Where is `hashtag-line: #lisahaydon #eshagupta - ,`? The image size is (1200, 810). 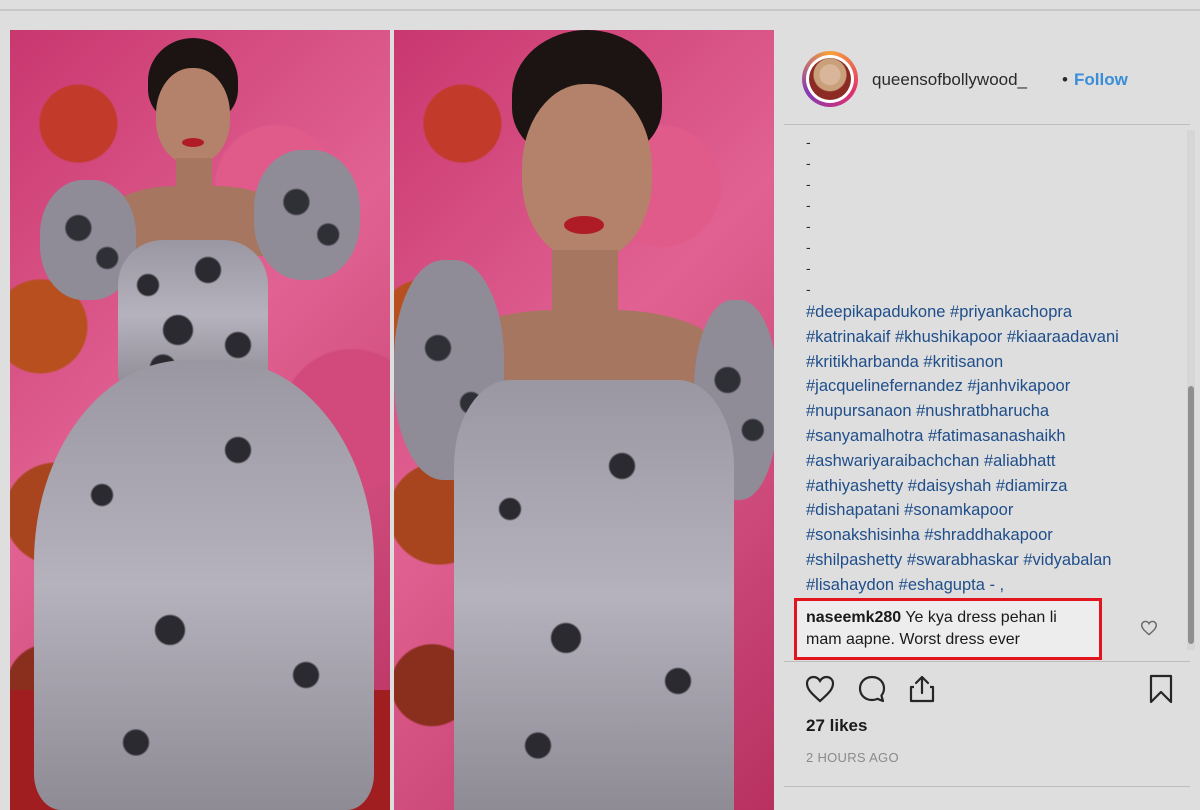
hashtag-line: #lisahaydon #eshagupta - , is located at coordinates (986, 585).